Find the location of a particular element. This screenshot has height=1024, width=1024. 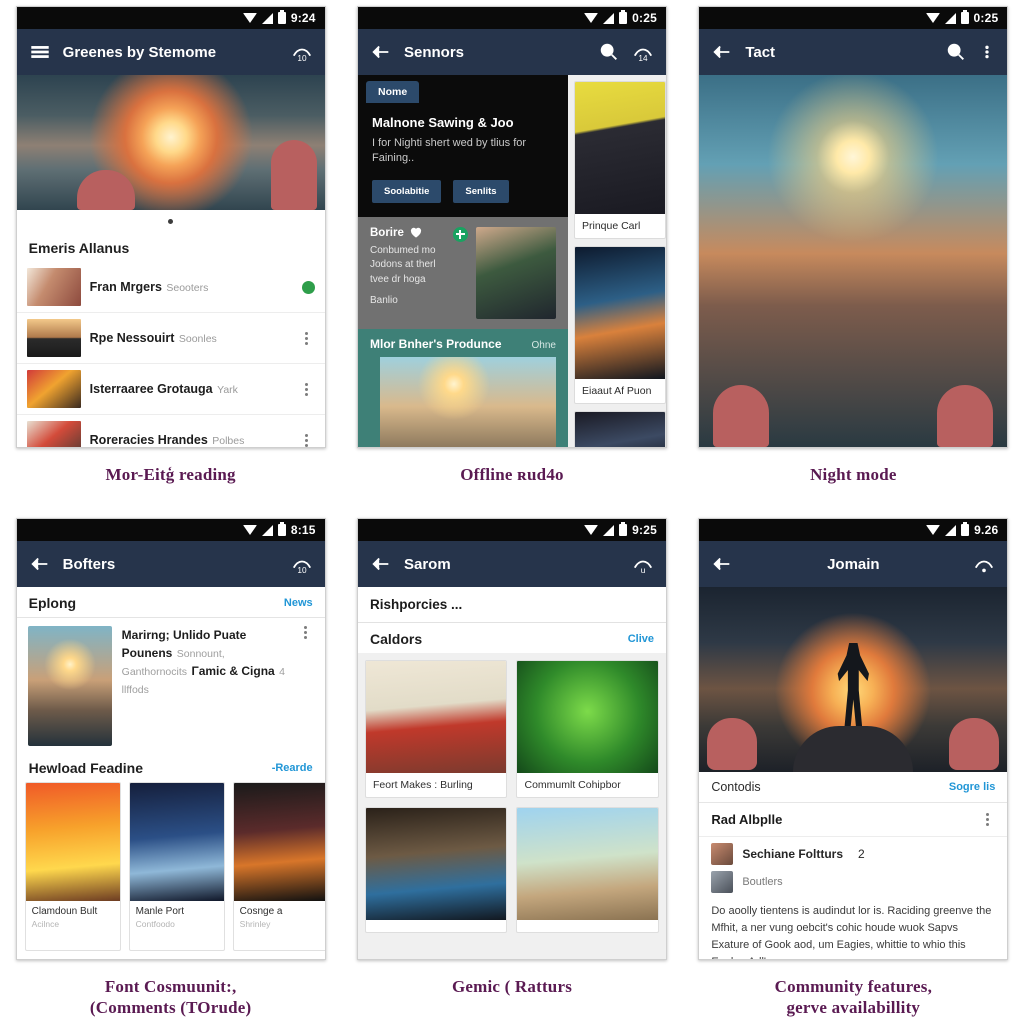

caption-line-2: (Comments (TOrude) is located at coordinates (170, 1008).